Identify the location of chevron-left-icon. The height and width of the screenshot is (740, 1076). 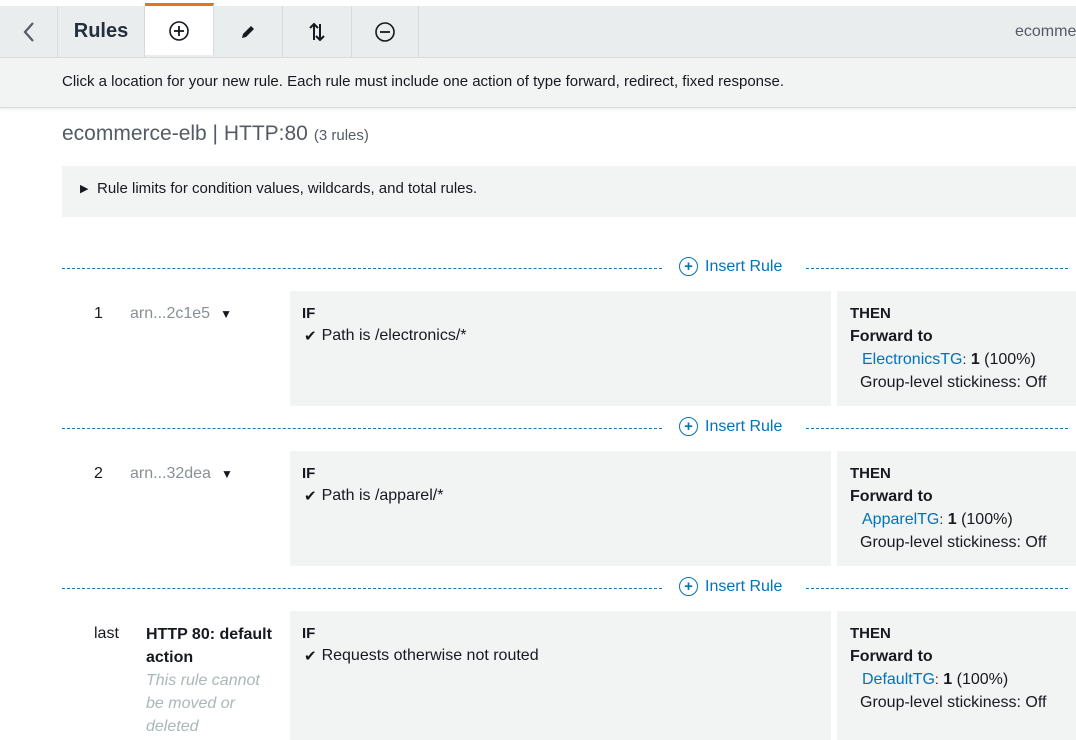
(28, 31).